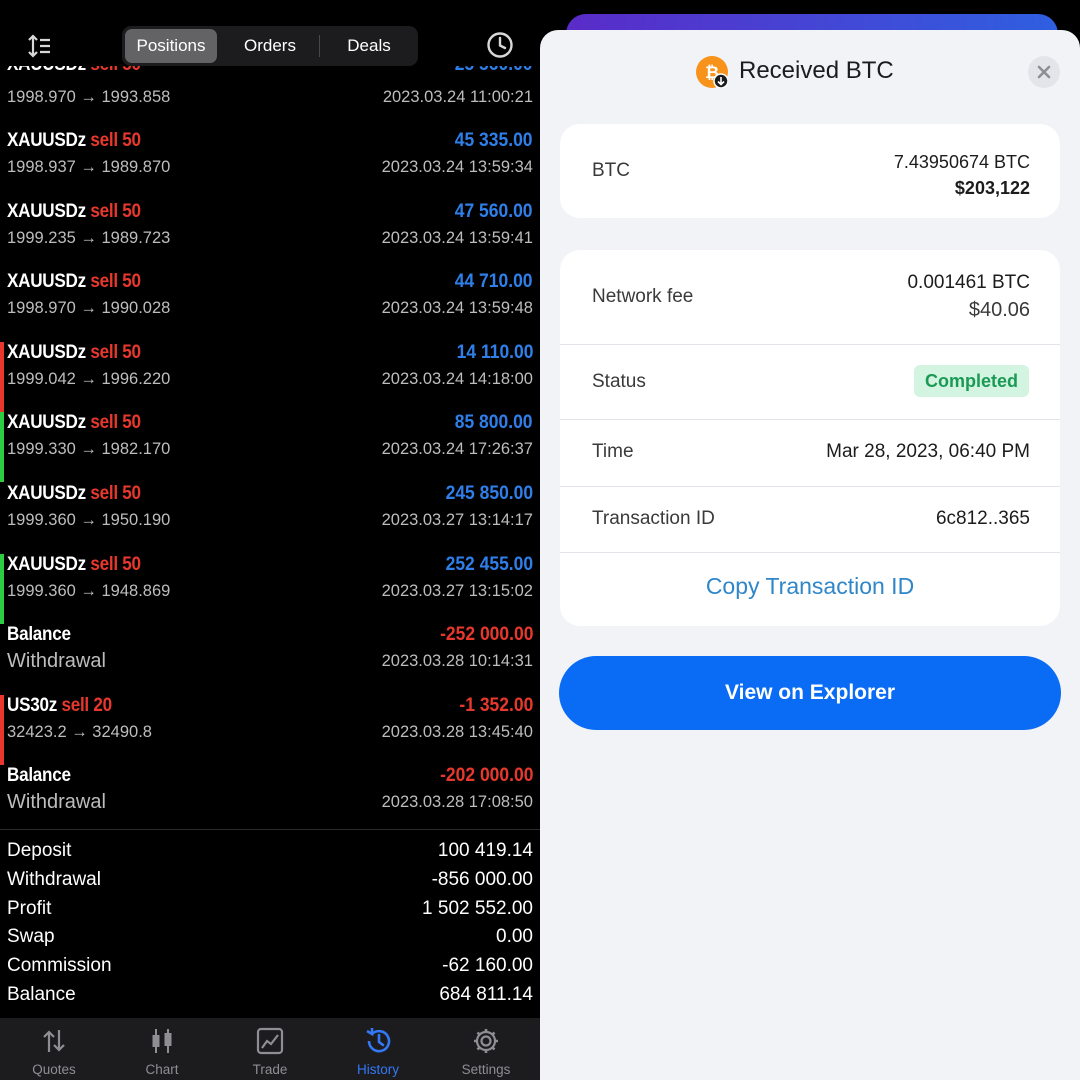  I want to click on summary-row: Balance 684 811.14, so click(270, 998).